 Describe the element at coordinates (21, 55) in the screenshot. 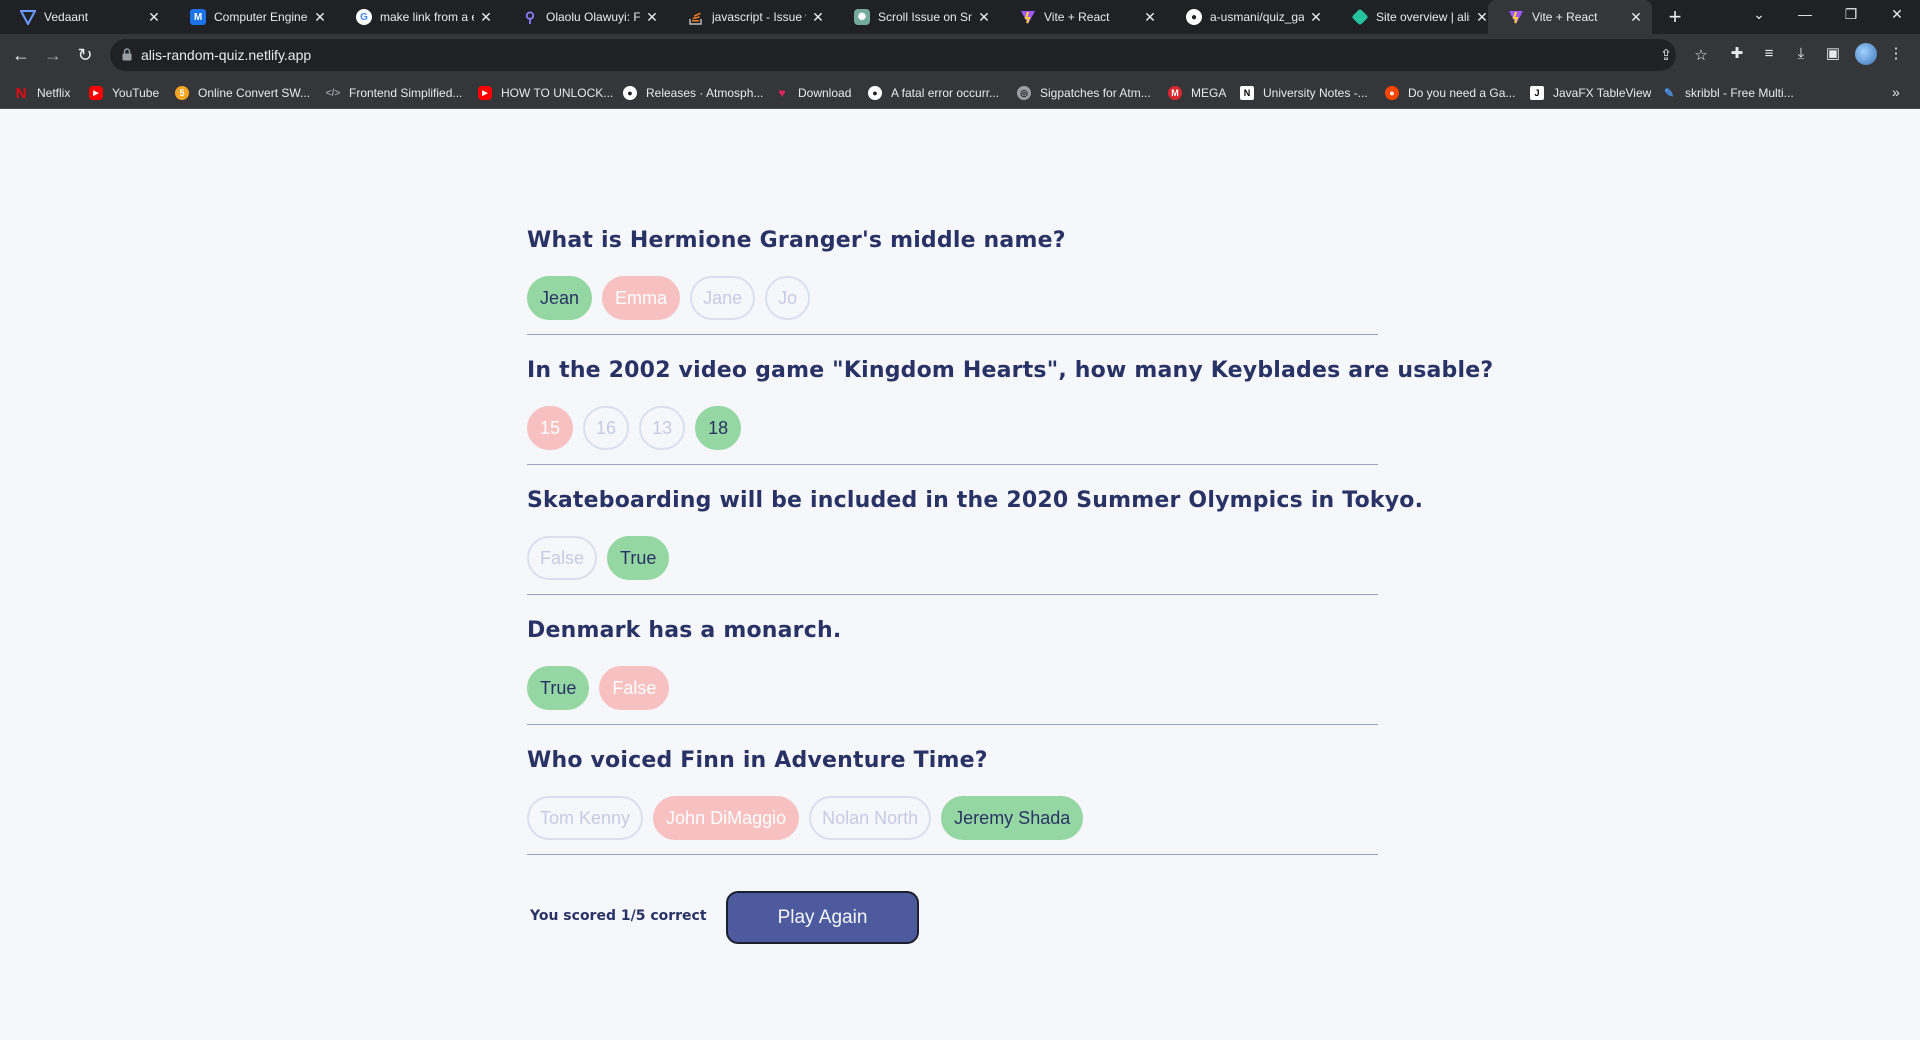

I see `back-arrow-icon: ←` at that location.